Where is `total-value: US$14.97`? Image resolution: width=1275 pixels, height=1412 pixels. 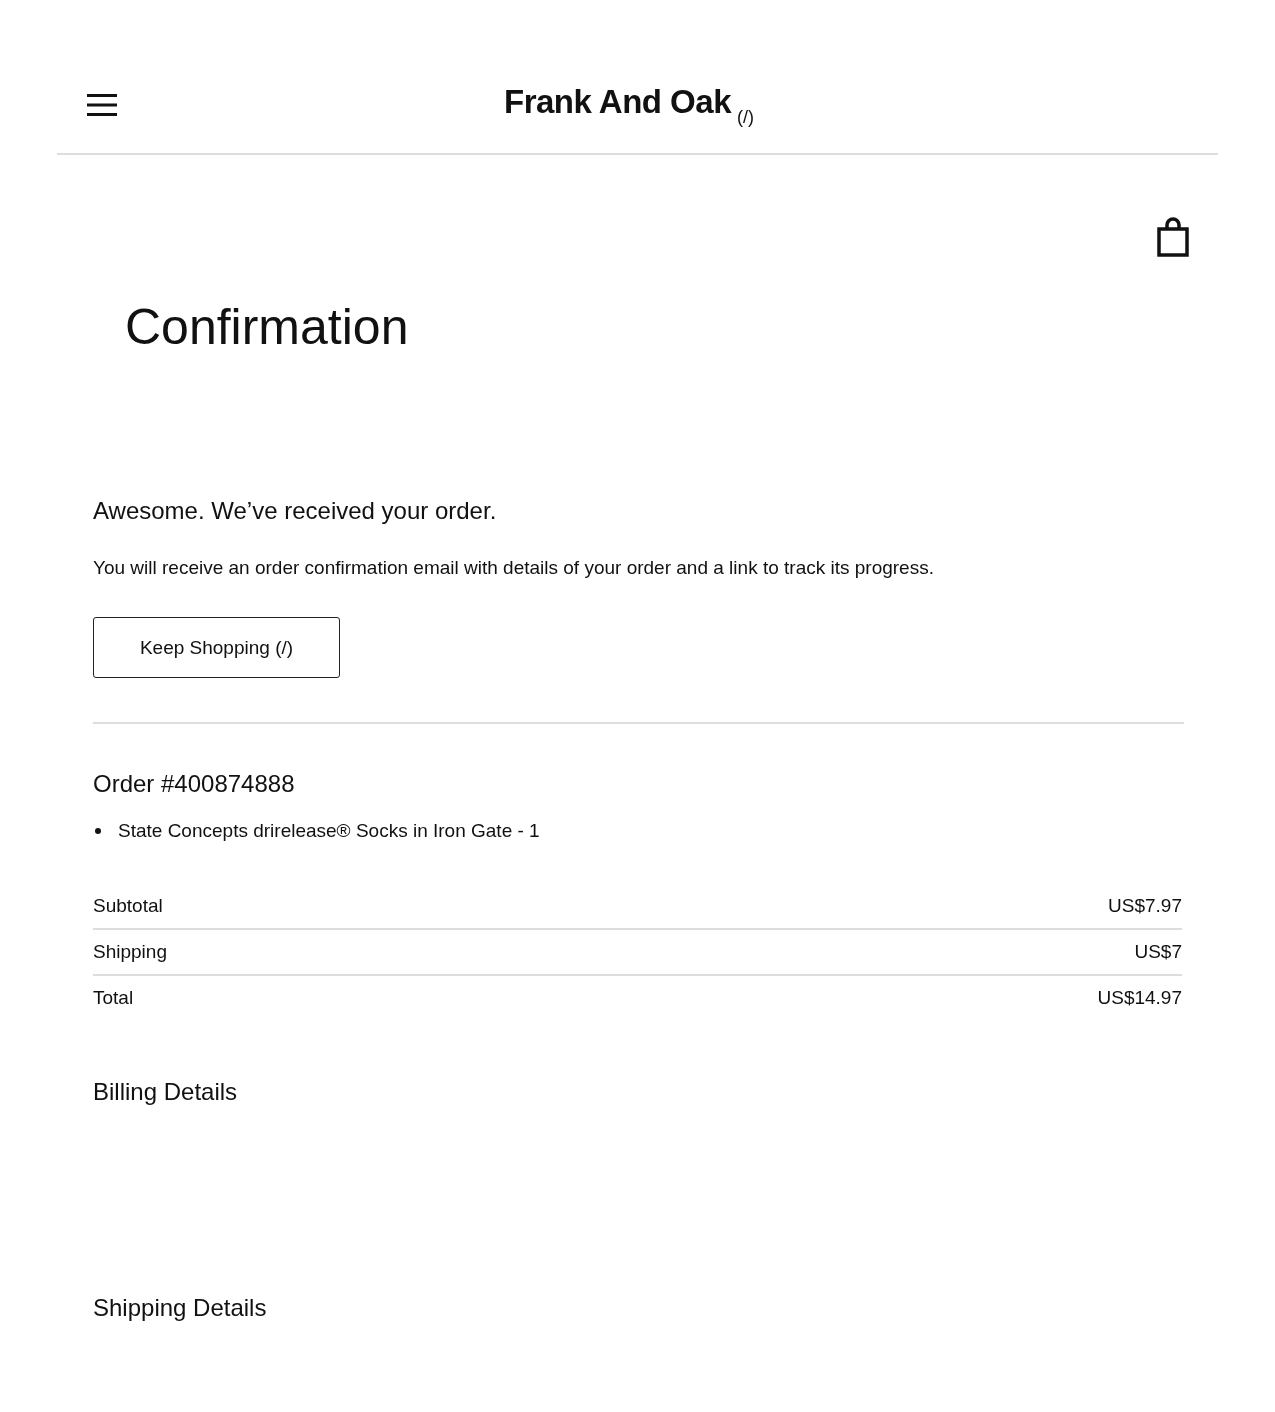 total-value: US$14.97 is located at coordinates (1139, 998).